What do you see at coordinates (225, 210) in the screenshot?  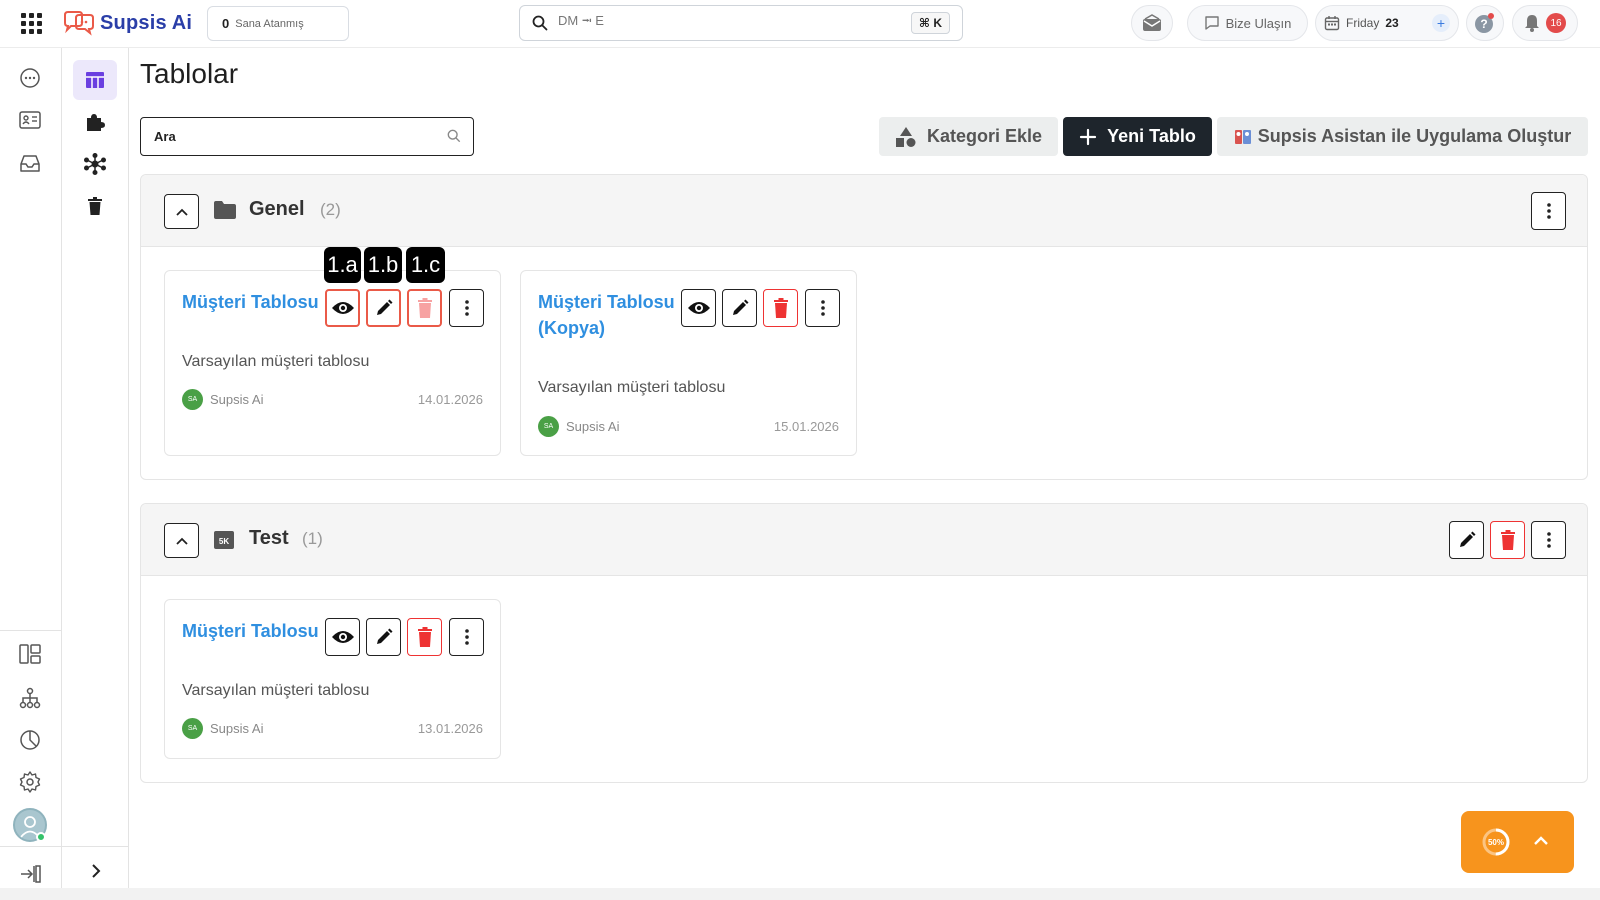 I see `folder-icon` at bounding box center [225, 210].